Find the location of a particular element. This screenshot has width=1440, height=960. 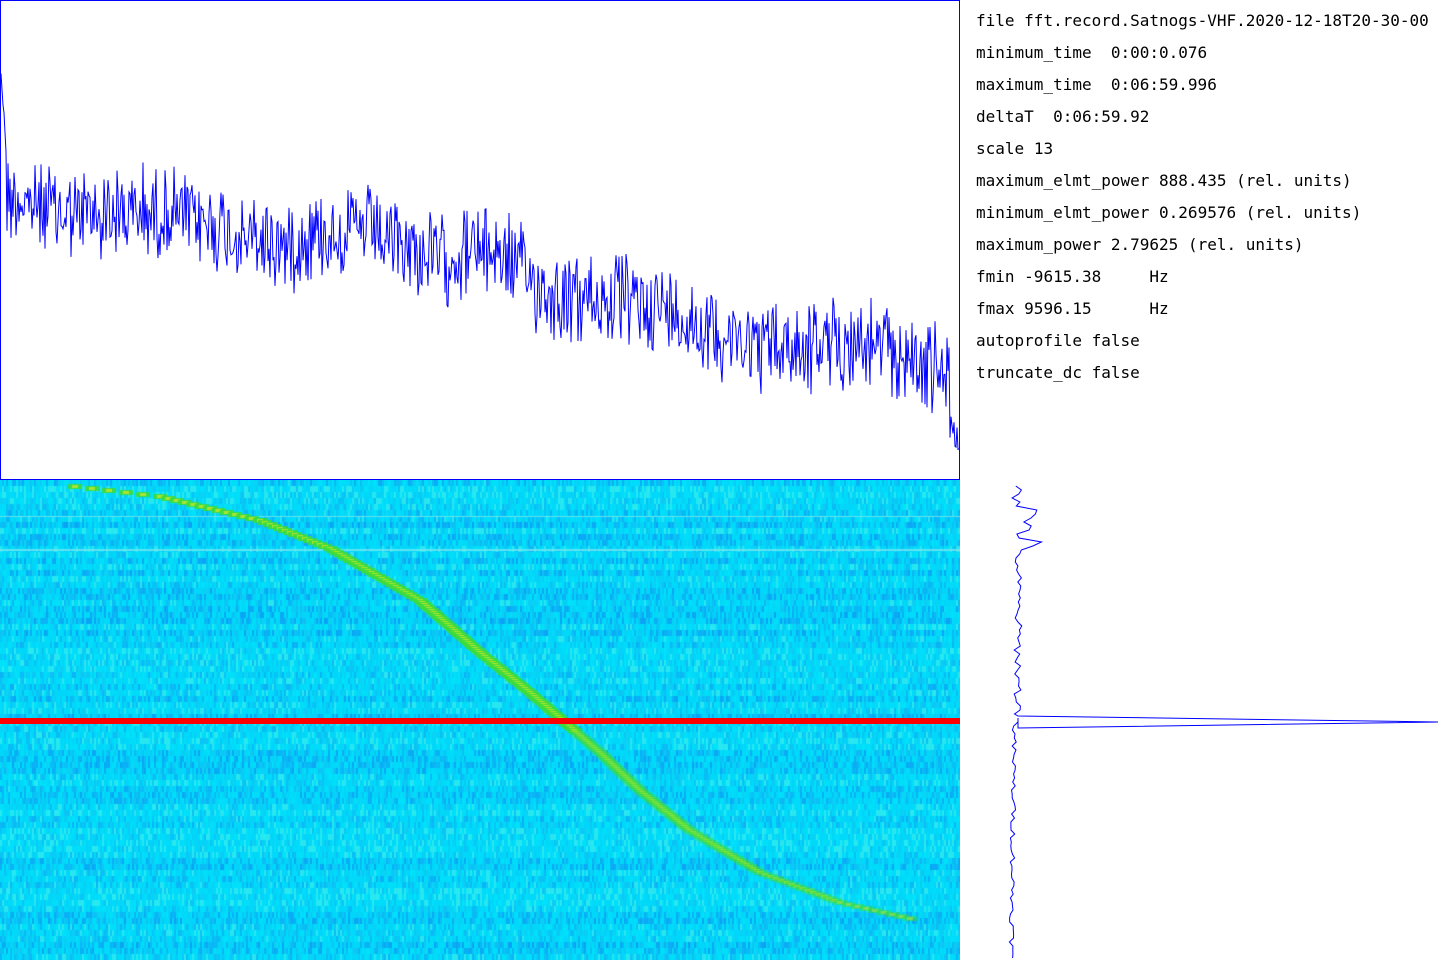

info-value: 13 is located at coordinates (1043, 148).